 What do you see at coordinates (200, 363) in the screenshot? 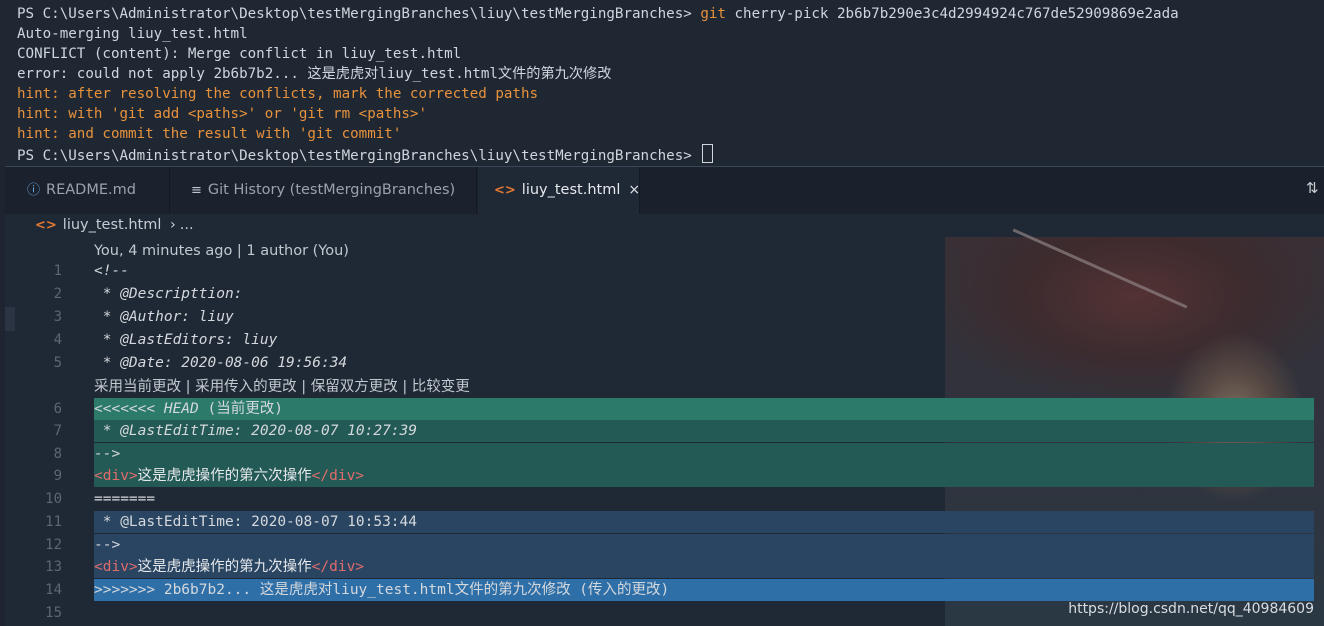
I see `code-line: 5 * @Date: 2020-08-06 19:56:34` at bounding box center [200, 363].